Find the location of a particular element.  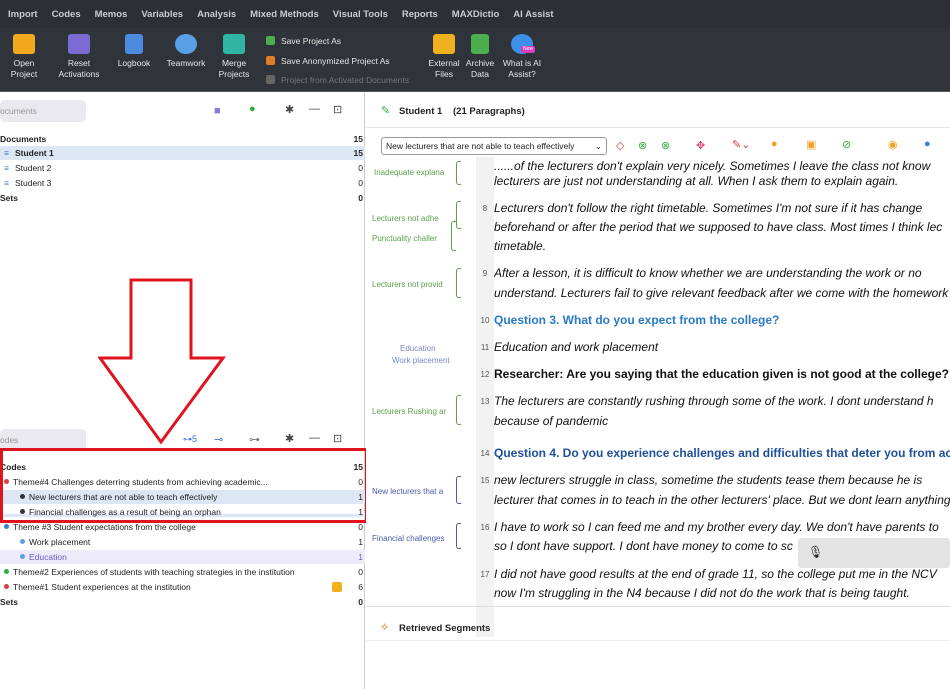

code-sets-row: Sets 0 is located at coordinates (182, 602).